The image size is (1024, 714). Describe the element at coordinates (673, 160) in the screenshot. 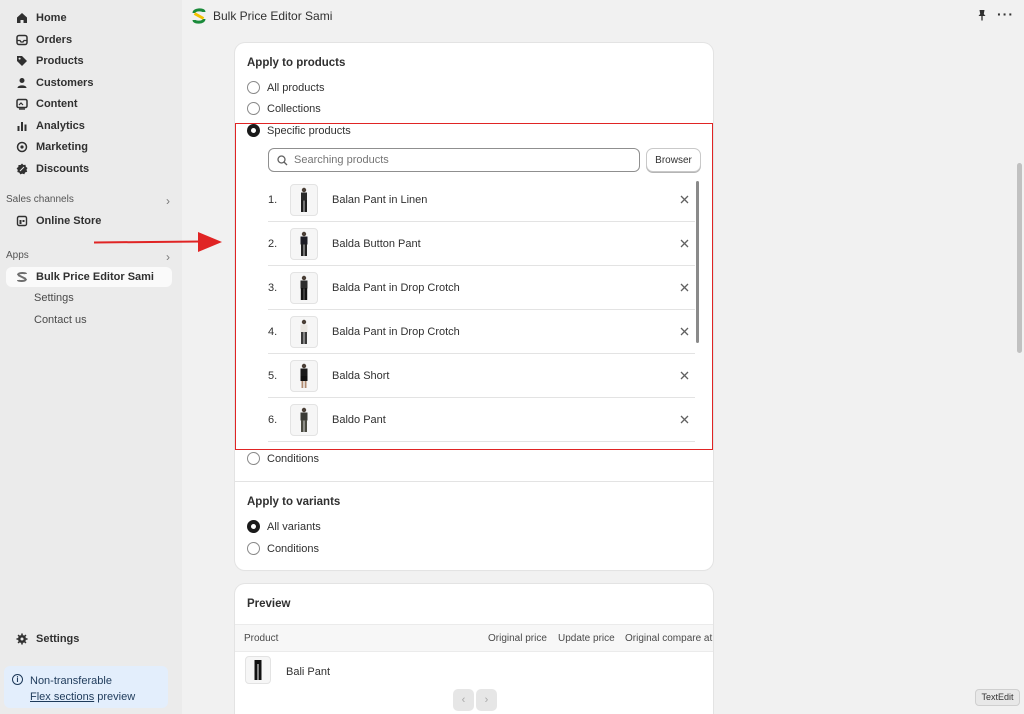

I see `browse-button: Browser` at that location.